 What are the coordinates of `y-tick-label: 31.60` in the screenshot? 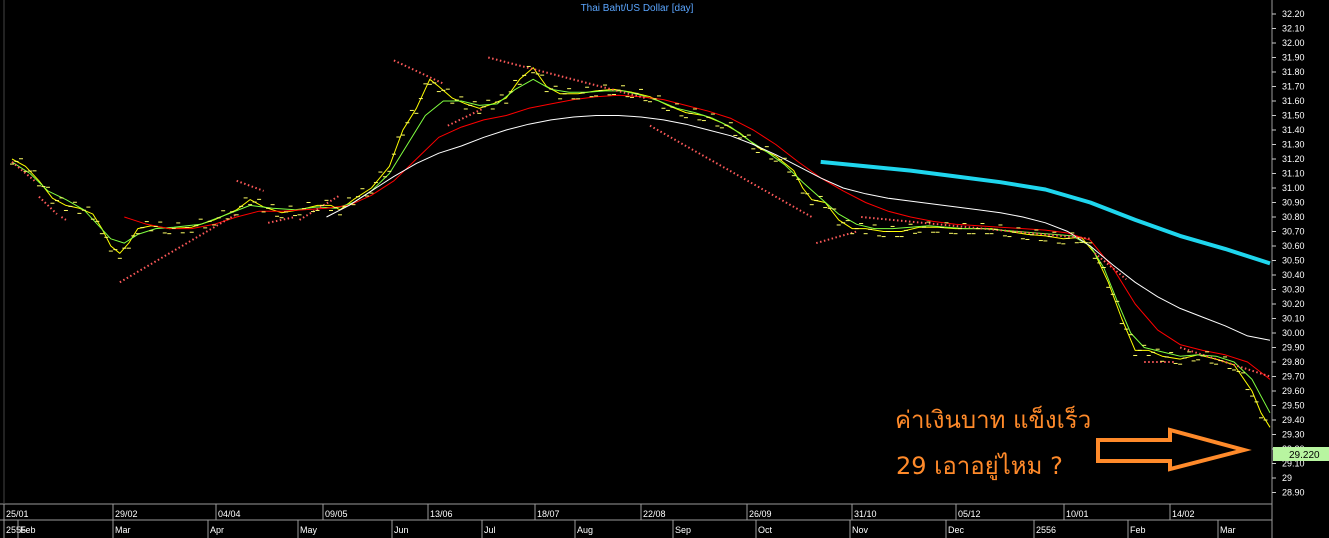 It's located at (1293, 101).